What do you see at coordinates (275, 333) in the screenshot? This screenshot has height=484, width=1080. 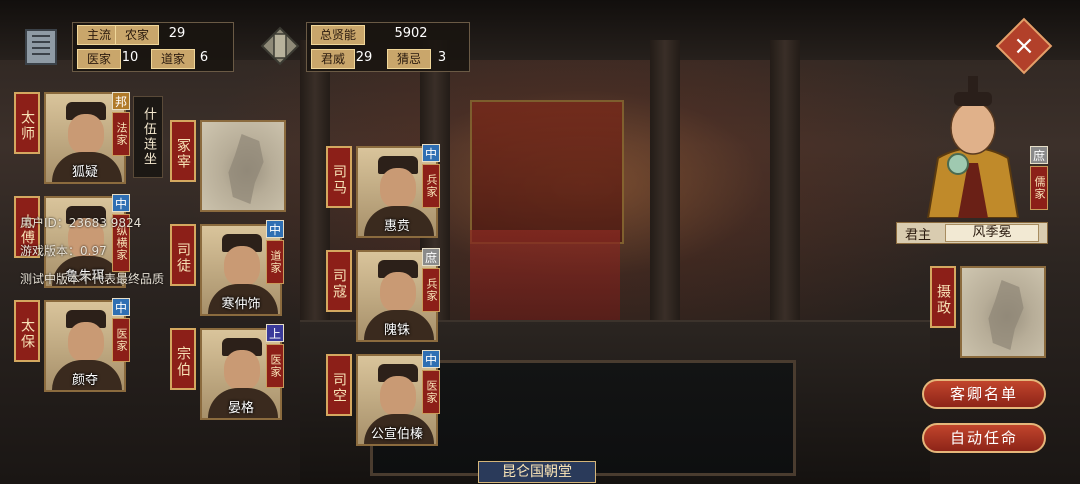 I see `rank-badge: 上` at bounding box center [275, 333].